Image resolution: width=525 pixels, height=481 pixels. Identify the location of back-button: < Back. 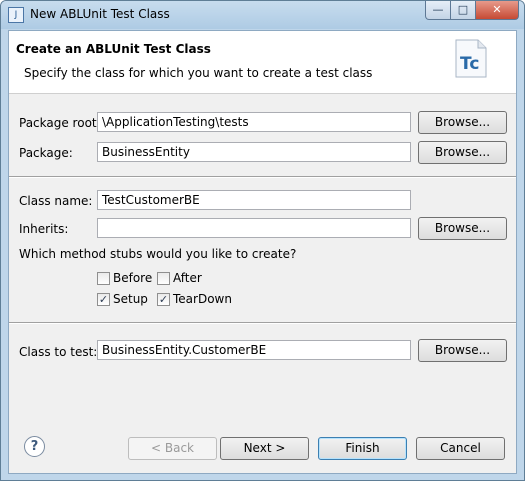
(172, 448).